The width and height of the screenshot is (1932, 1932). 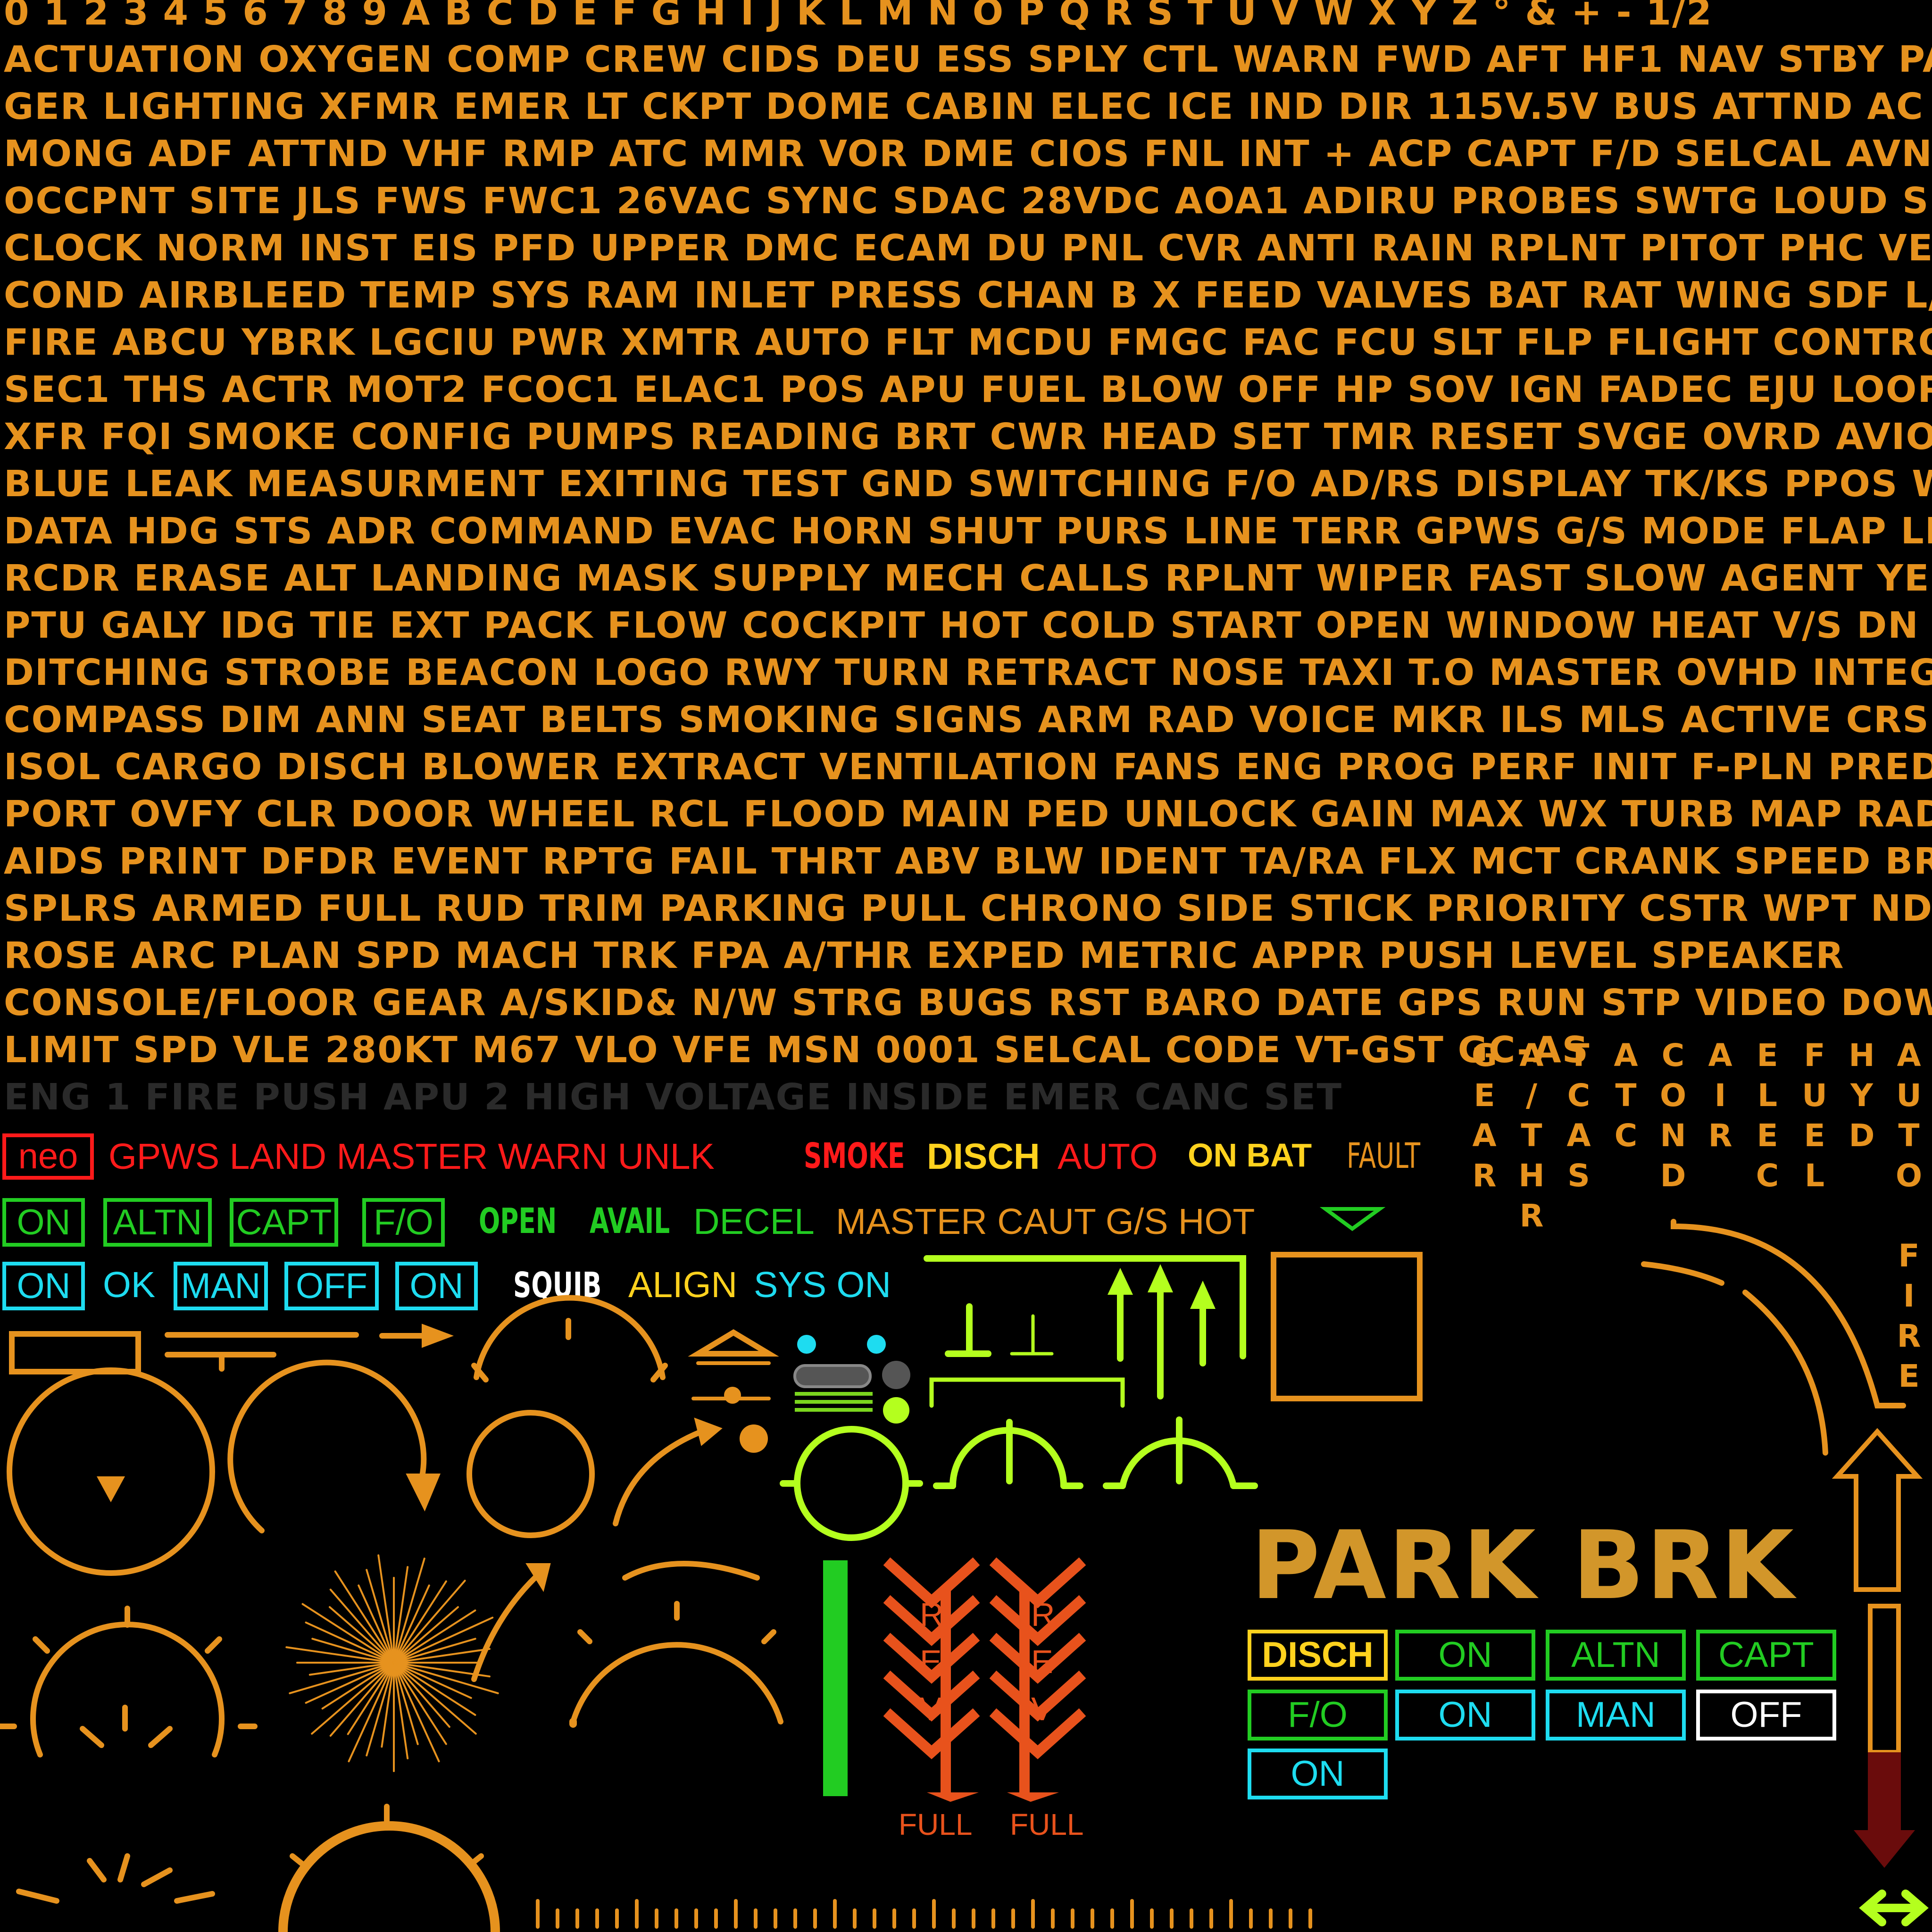 What do you see at coordinates (676, 1683) in the screenshot?
I see `half-gauge-mid` at bounding box center [676, 1683].